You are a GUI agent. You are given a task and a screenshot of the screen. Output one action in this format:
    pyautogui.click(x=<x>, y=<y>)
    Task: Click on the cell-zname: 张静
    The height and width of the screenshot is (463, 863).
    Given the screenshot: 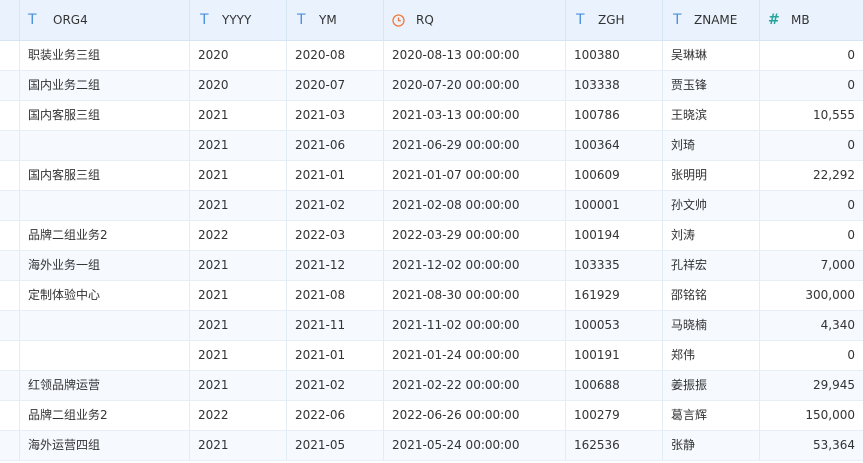 What is the action you would take?
    pyautogui.click(x=711, y=446)
    